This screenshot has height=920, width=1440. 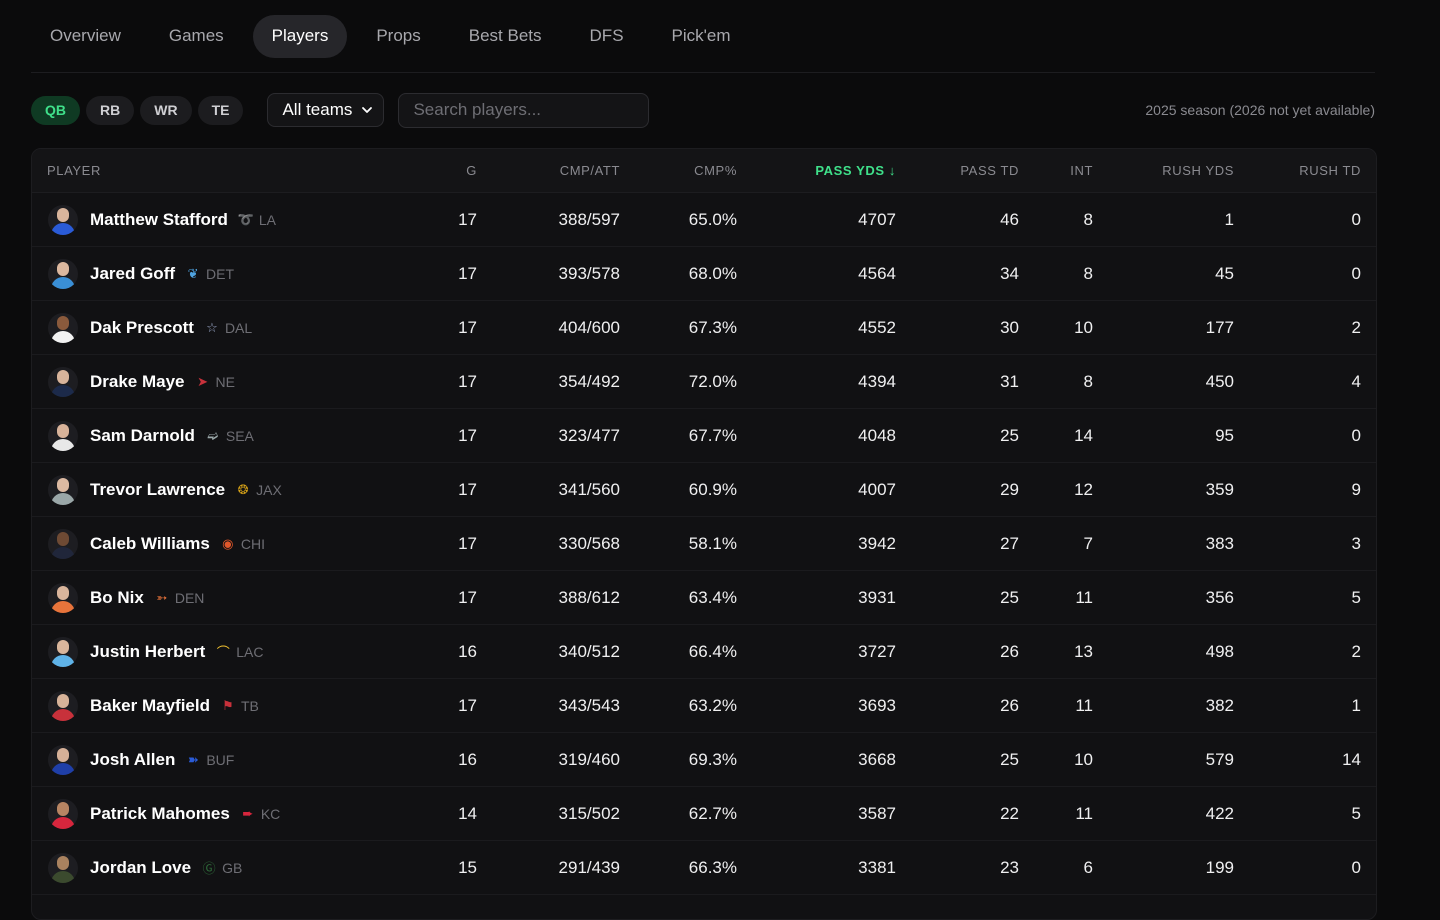 What do you see at coordinates (142, 328) in the screenshot?
I see `player-name: Dak Prescott` at bounding box center [142, 328].